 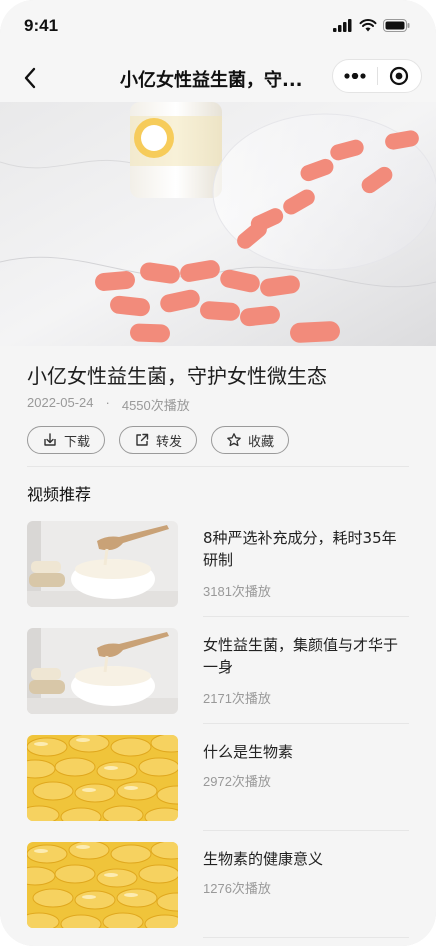 I want to click on status-time: 9:41, so click(x=41, y=25).